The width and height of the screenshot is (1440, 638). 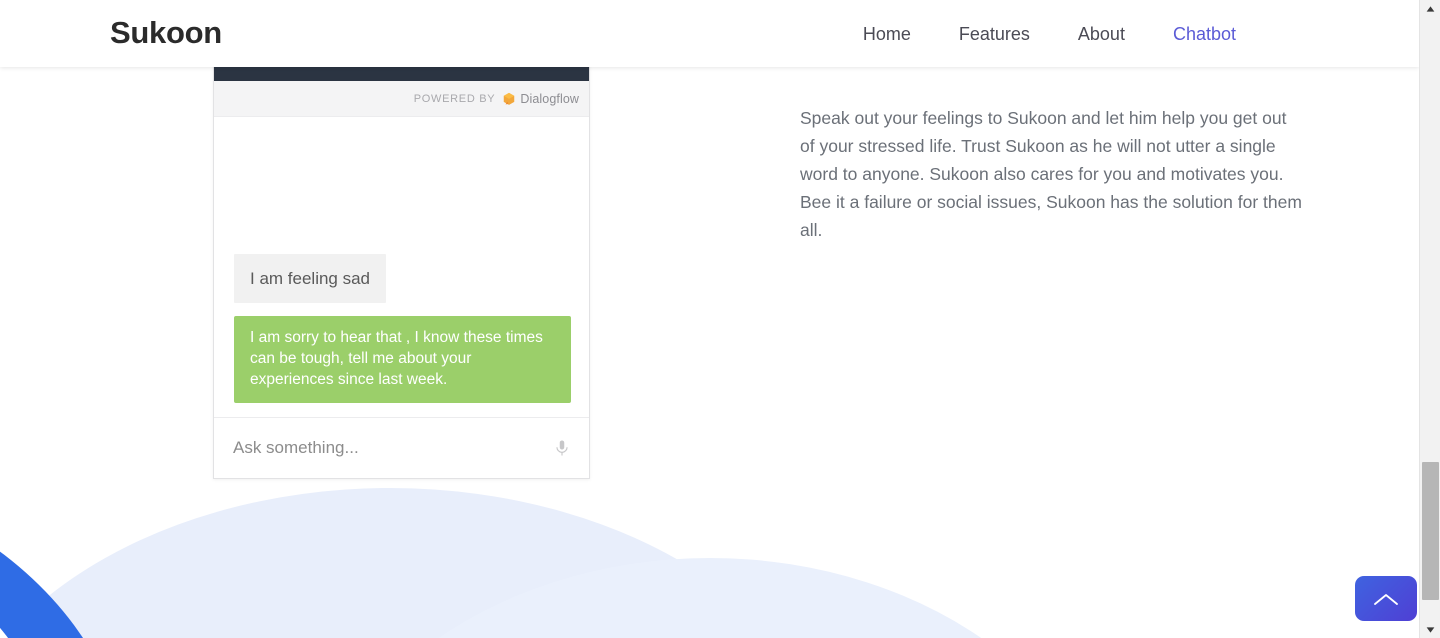 I want to click on scrollbar-down-arrow, so click(x=1430, y=629).